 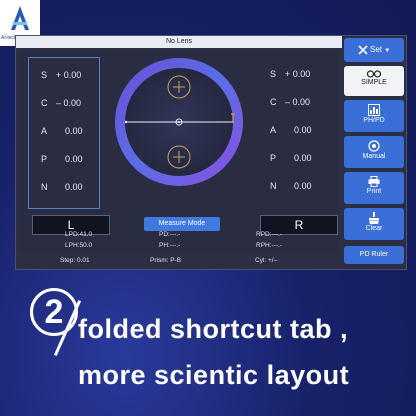 I want to click on simple-button: SIMPLE, so click(x=374, y=81).